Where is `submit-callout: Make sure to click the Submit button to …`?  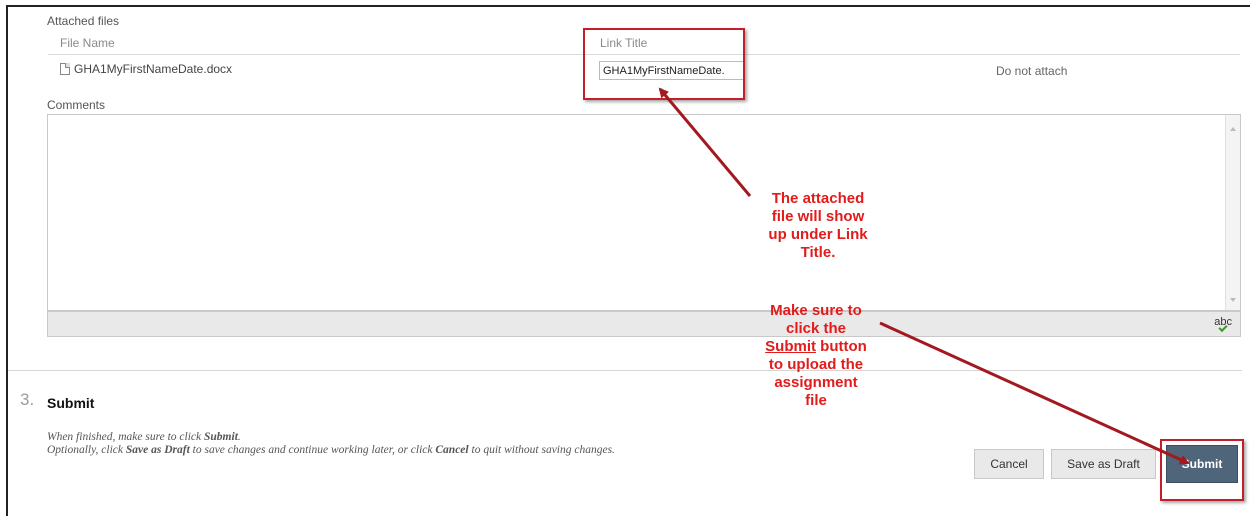 submit-callout: Make sure to click the Submit button to … is located at coordinates (816, 355).